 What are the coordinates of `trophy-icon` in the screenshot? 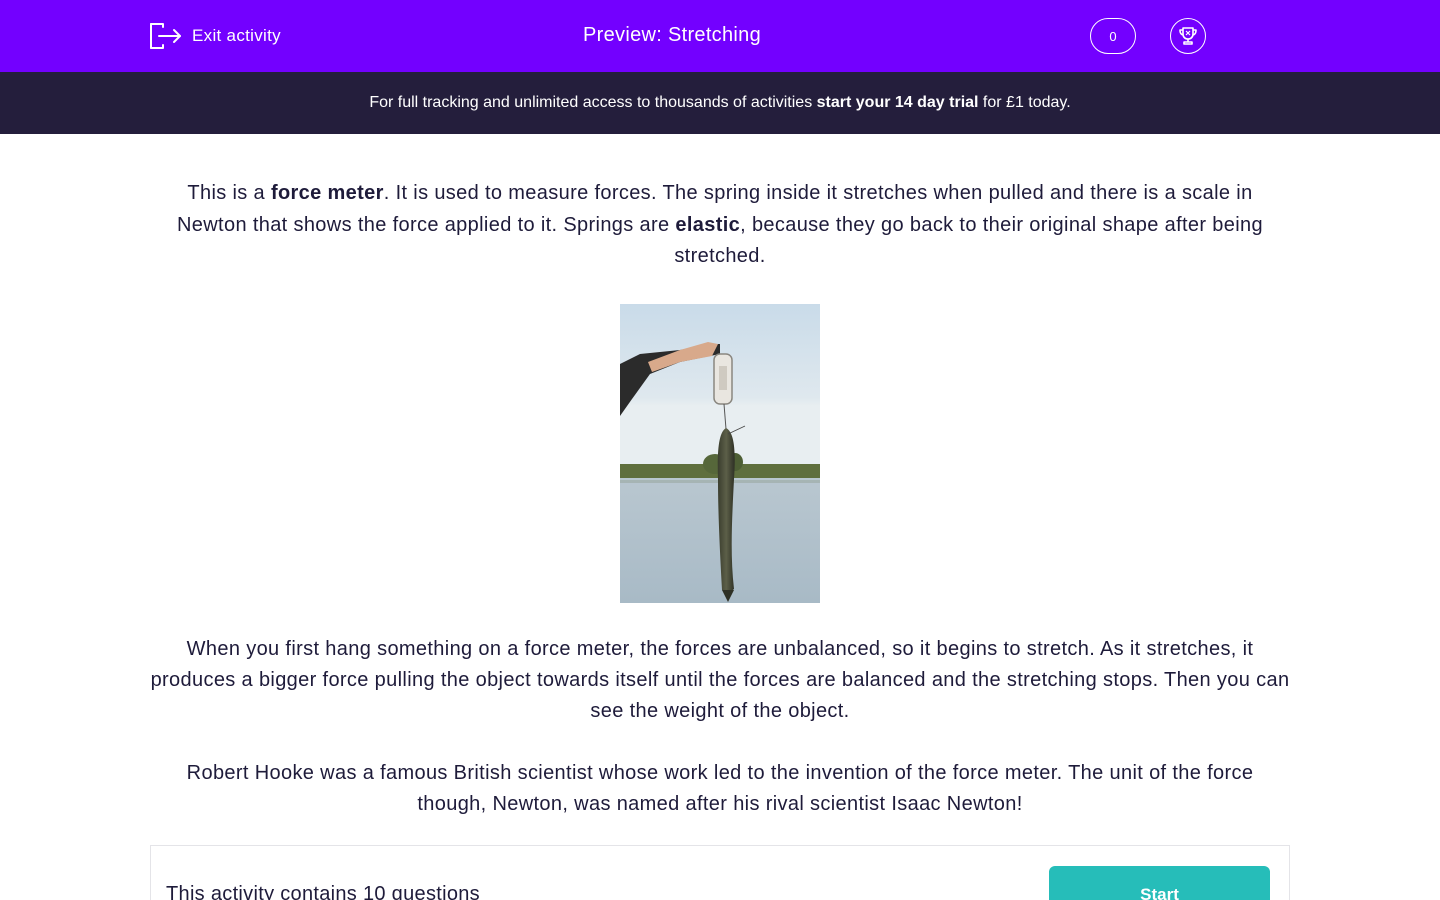 It's located at (1188, 36).